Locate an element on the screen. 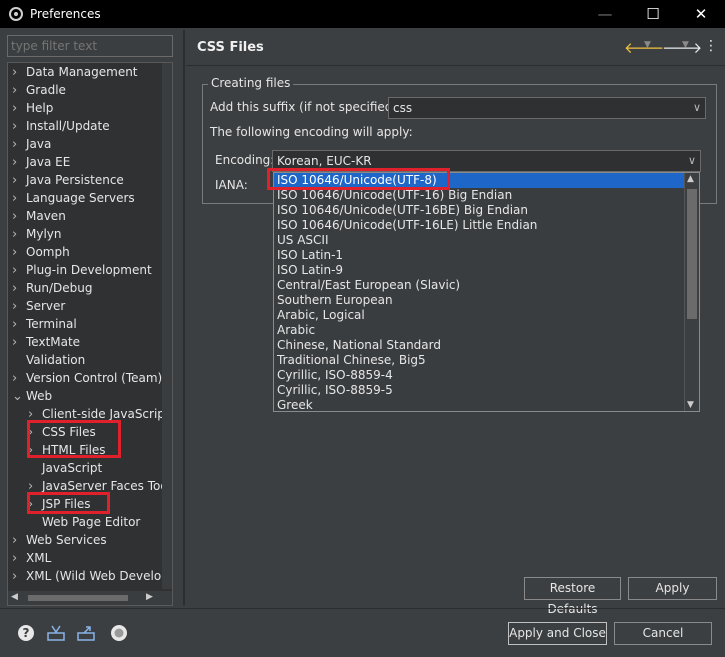  tree-item: › Java EE is located at coordinates (41, 162).